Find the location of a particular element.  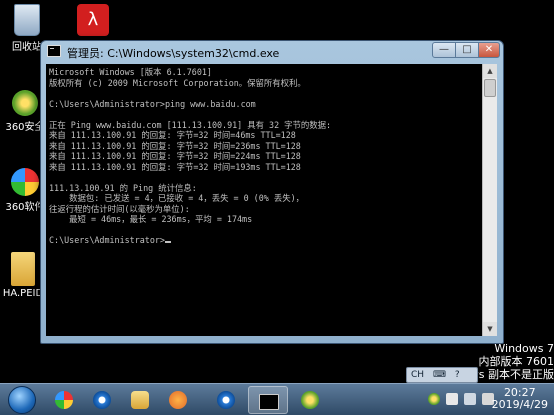

tray-action-center-icon is located at coordinates (452, 399).